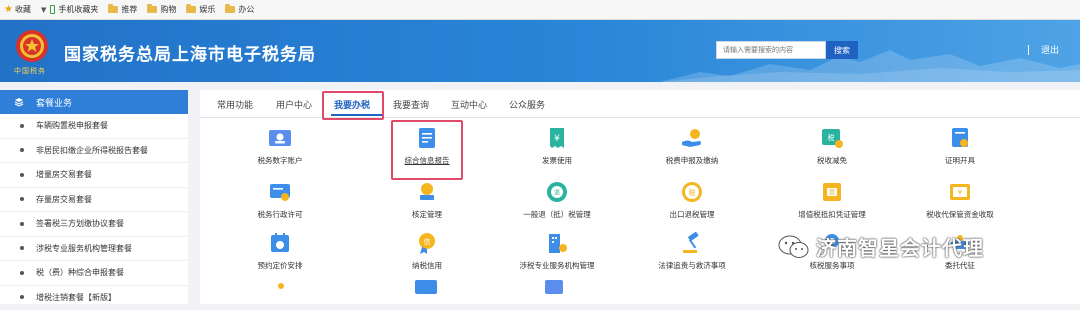  What do you see at coordinates (427, 160) in the screenshot?
I see `tile-label: 综合信息报告` at bounding box center [427, 160].